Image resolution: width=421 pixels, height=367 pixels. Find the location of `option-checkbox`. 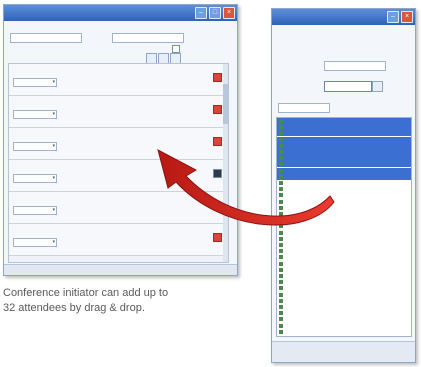

option-checkbox is located at coordinates (176, 49).